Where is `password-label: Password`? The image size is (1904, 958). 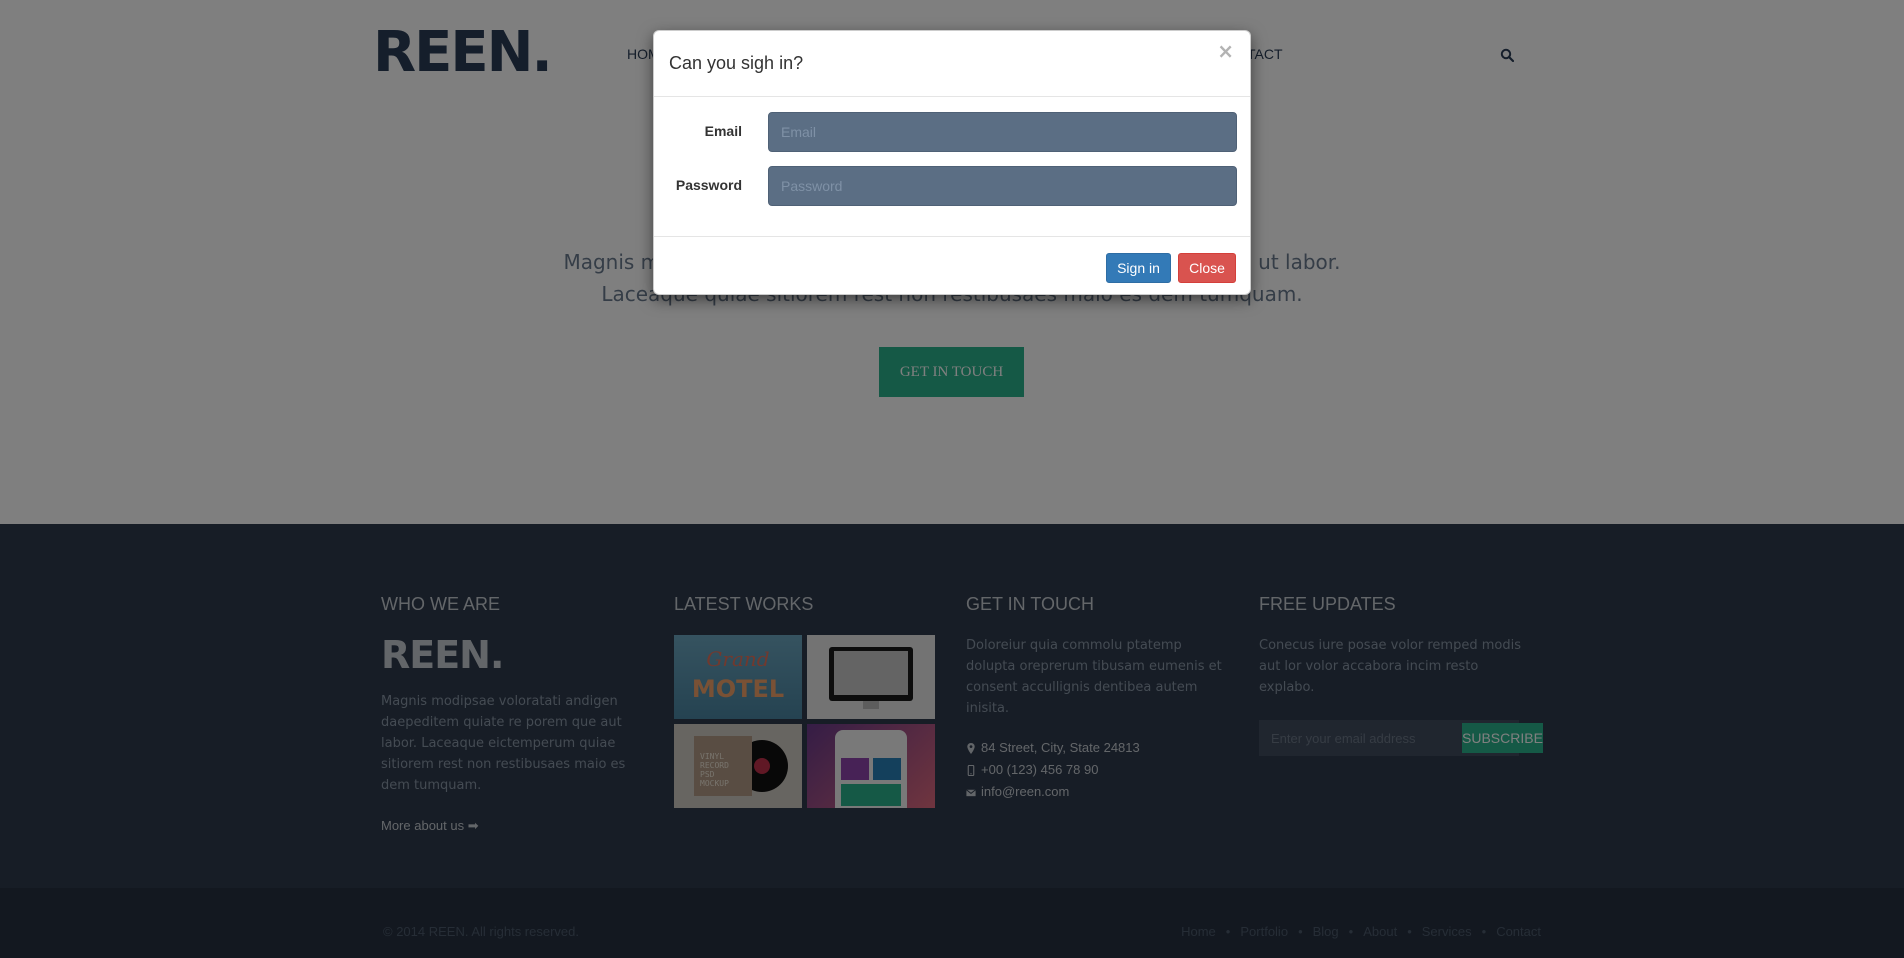 password-label: Password is located at coordinates (708, 185).